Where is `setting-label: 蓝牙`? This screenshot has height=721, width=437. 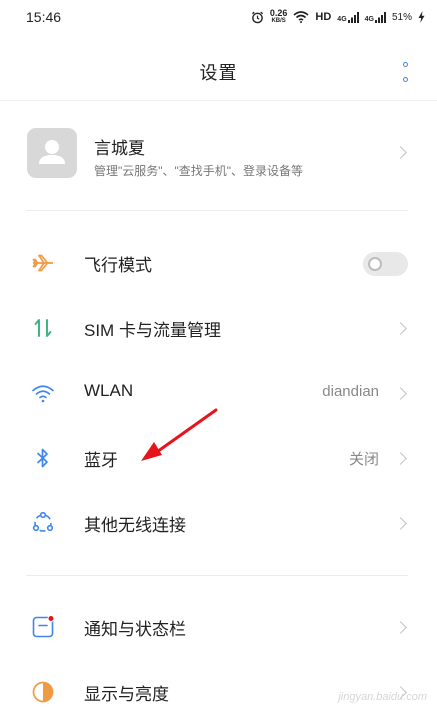 setting-label: 蓝牙 is located at coordinates (101, 460).